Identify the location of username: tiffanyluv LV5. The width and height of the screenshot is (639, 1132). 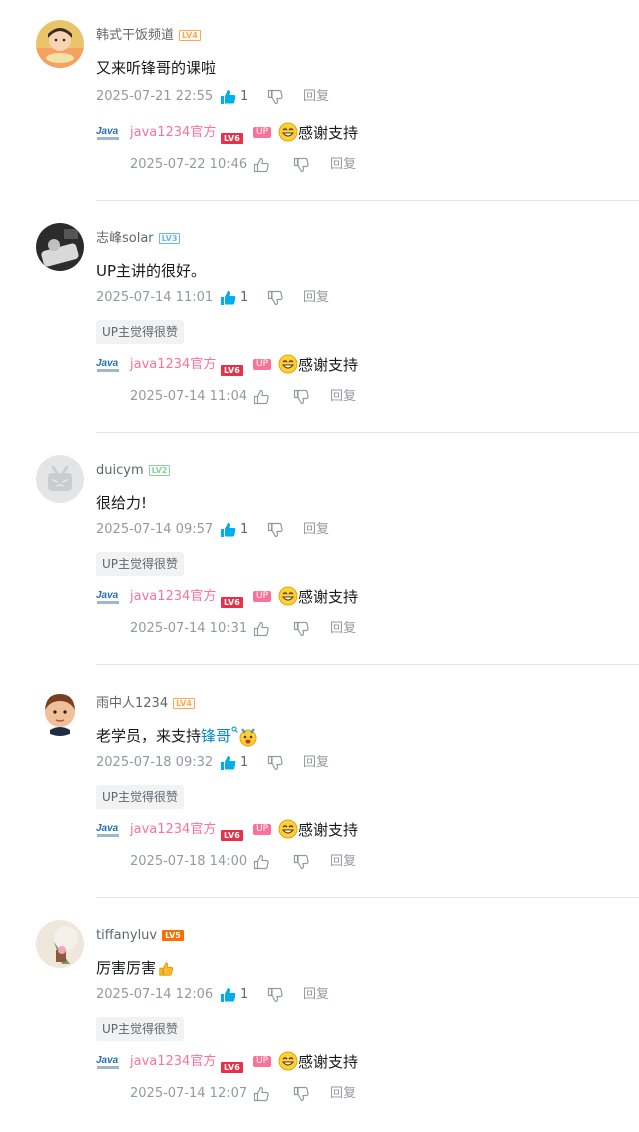
(140, 936).